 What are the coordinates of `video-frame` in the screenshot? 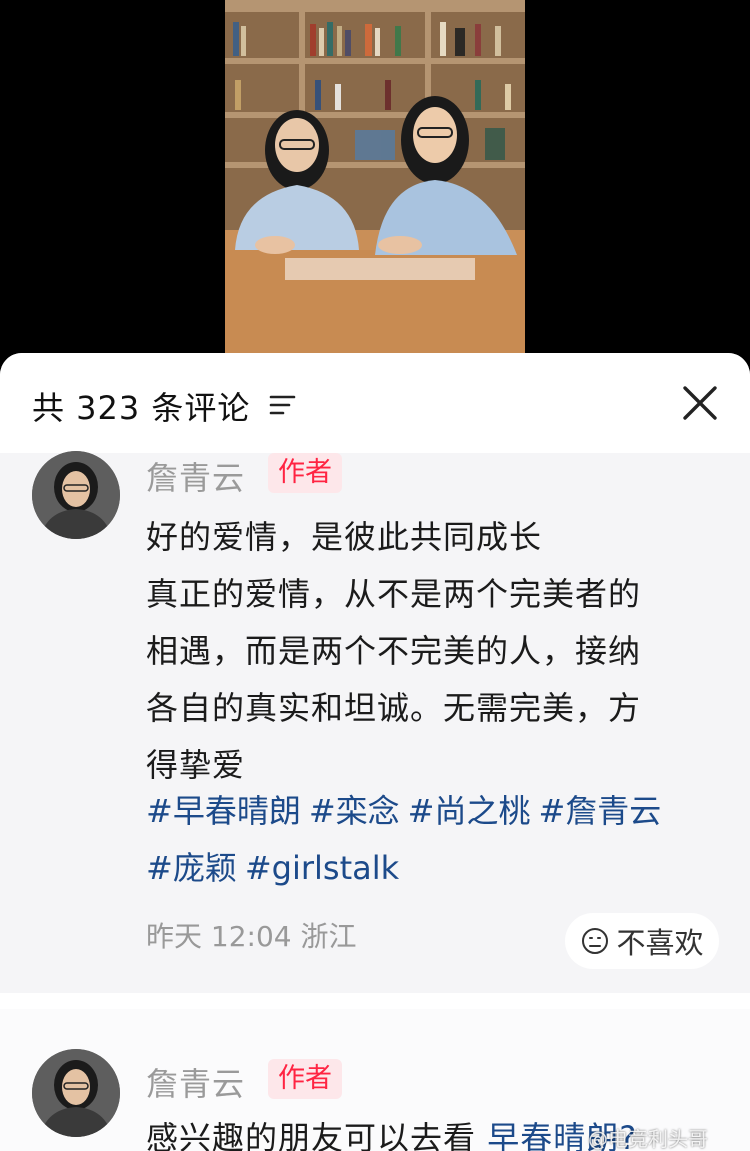 It's located at (375, 190).